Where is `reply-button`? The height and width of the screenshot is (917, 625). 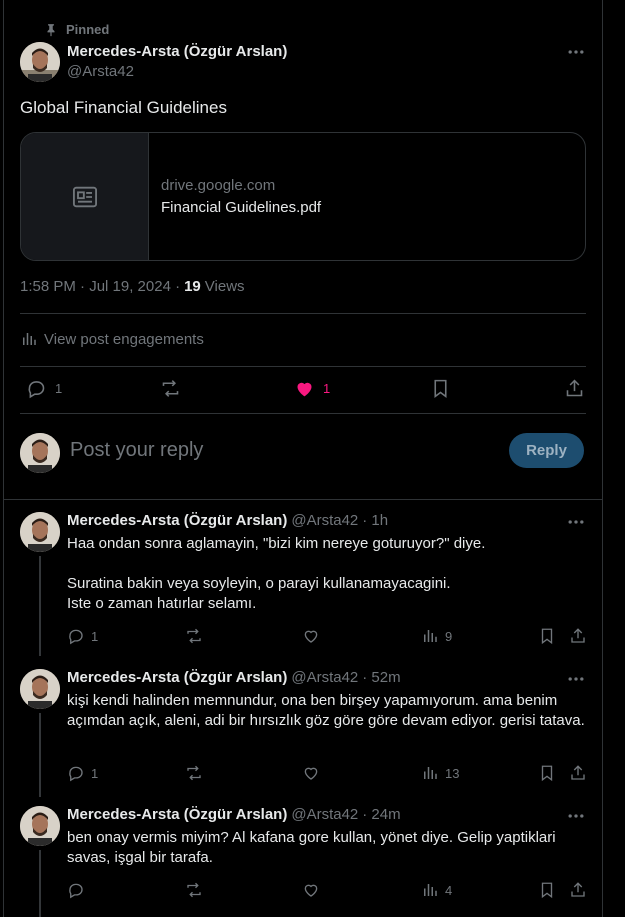 reply-button is located at coordinates (79, 890).